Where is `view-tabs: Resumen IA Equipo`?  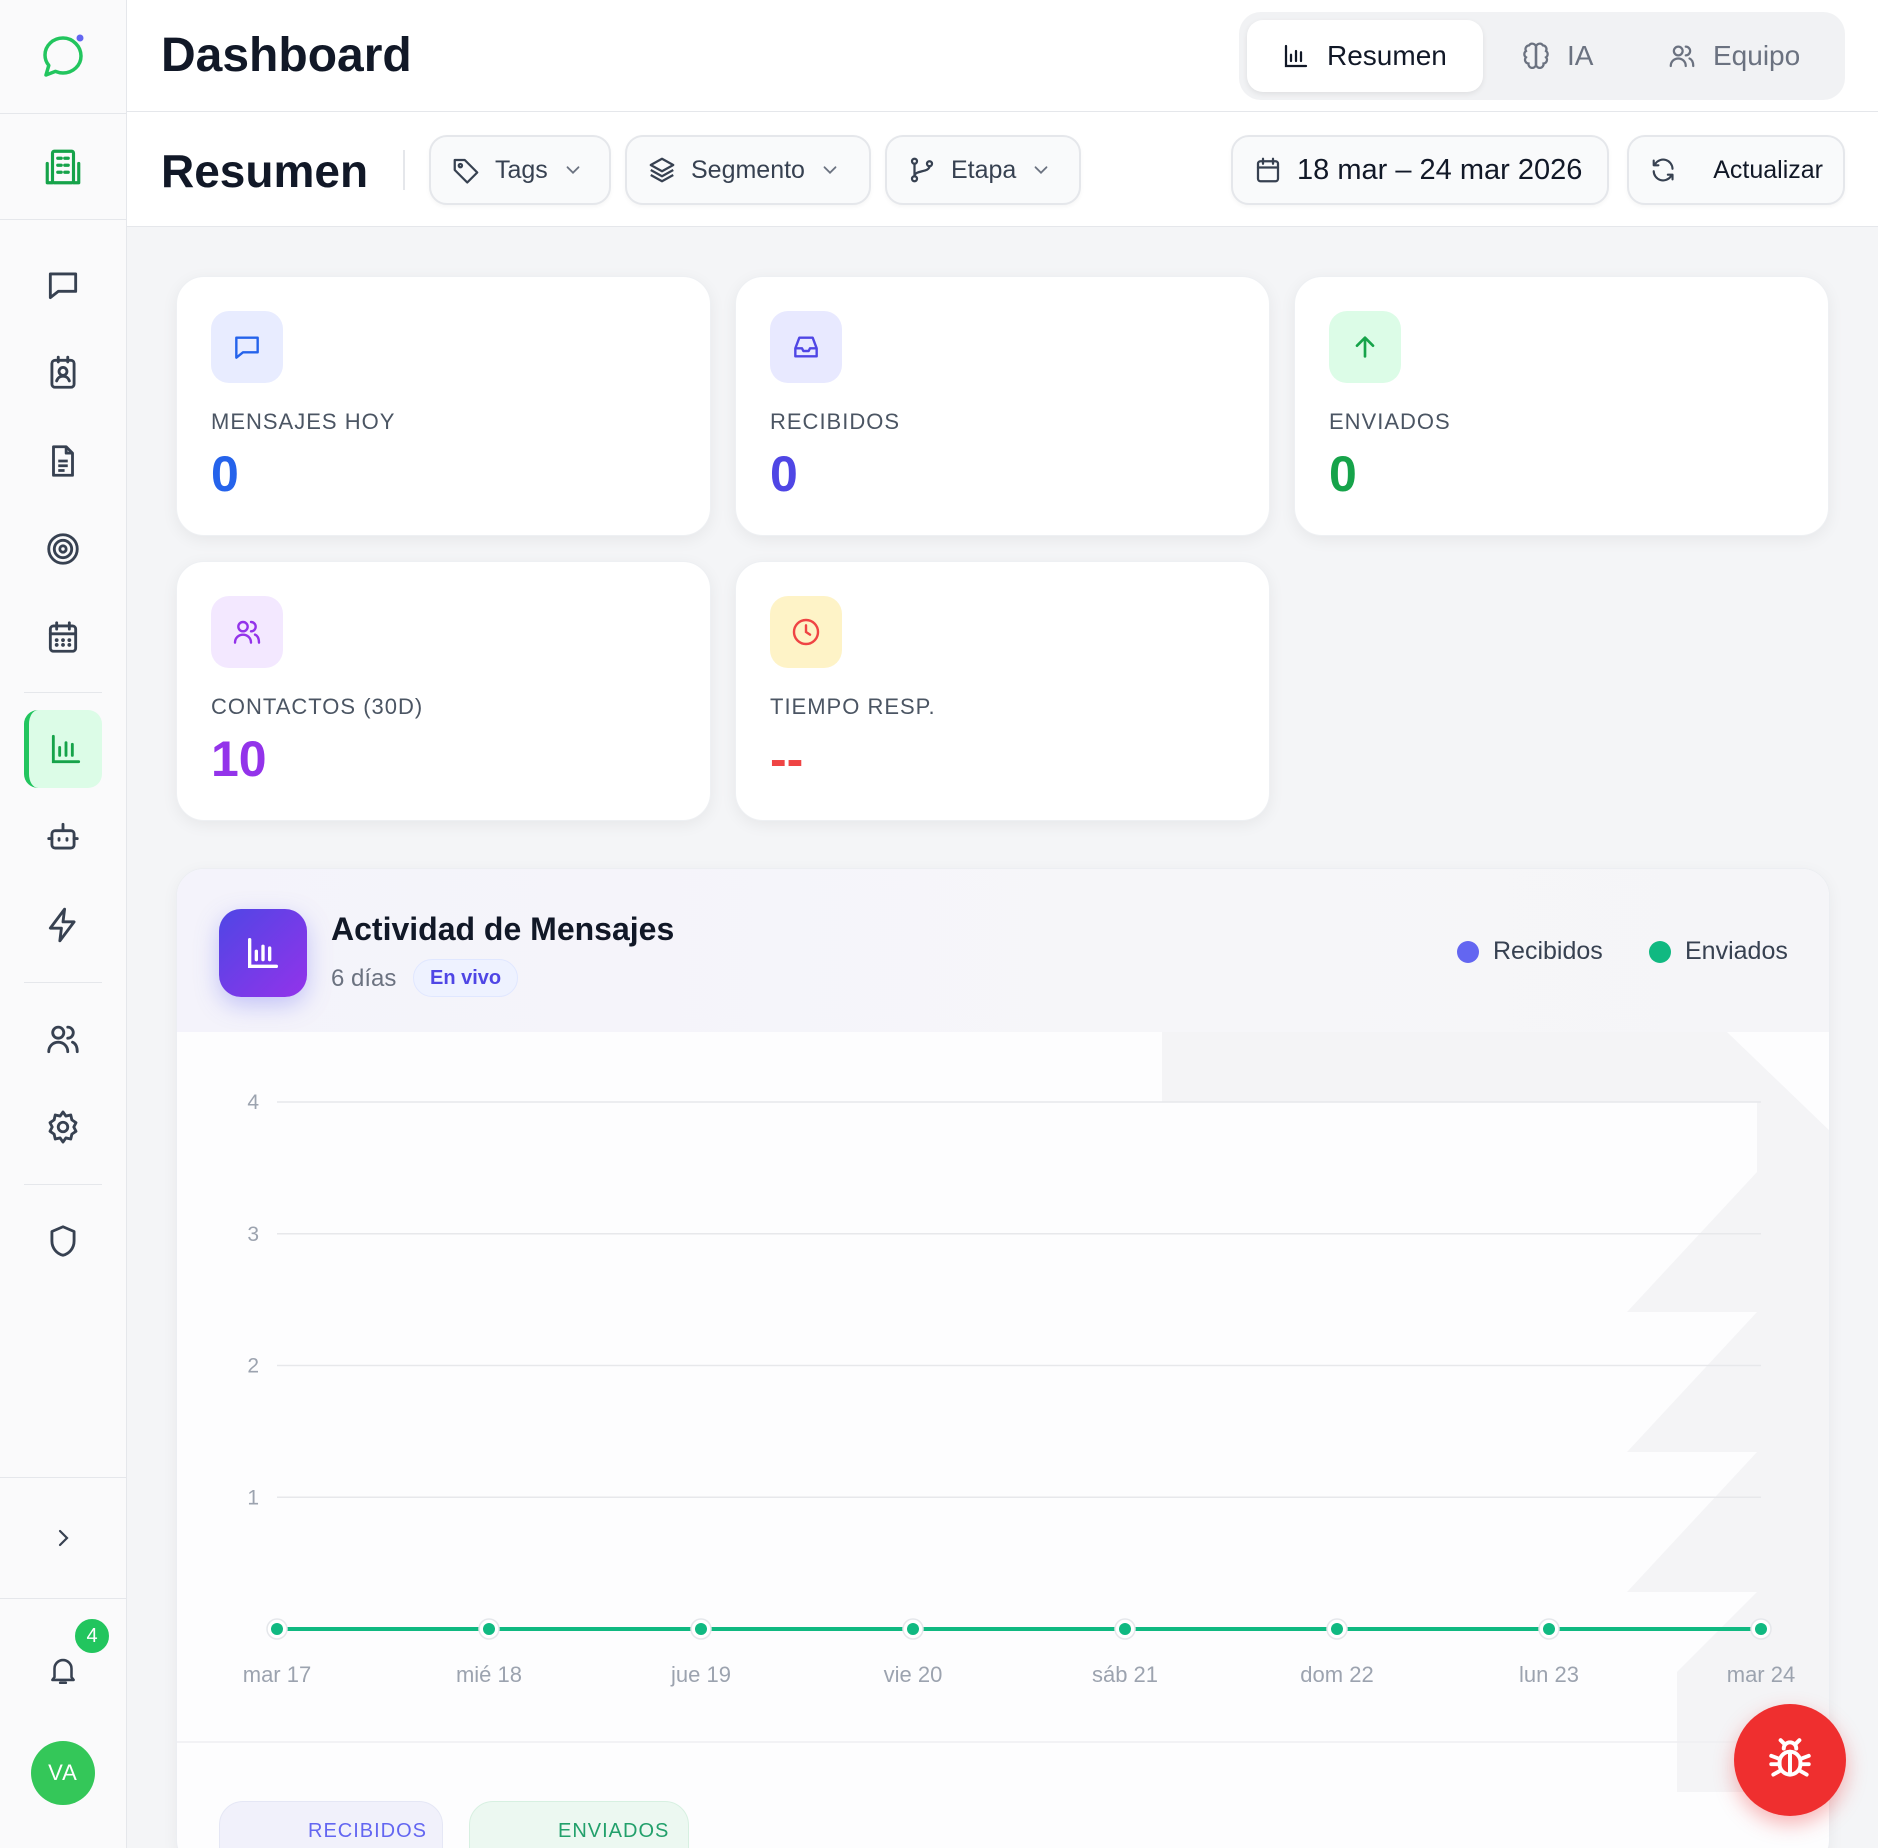
view-tabs: Resumen IA Equipo is located at coordinates (1542, 56).